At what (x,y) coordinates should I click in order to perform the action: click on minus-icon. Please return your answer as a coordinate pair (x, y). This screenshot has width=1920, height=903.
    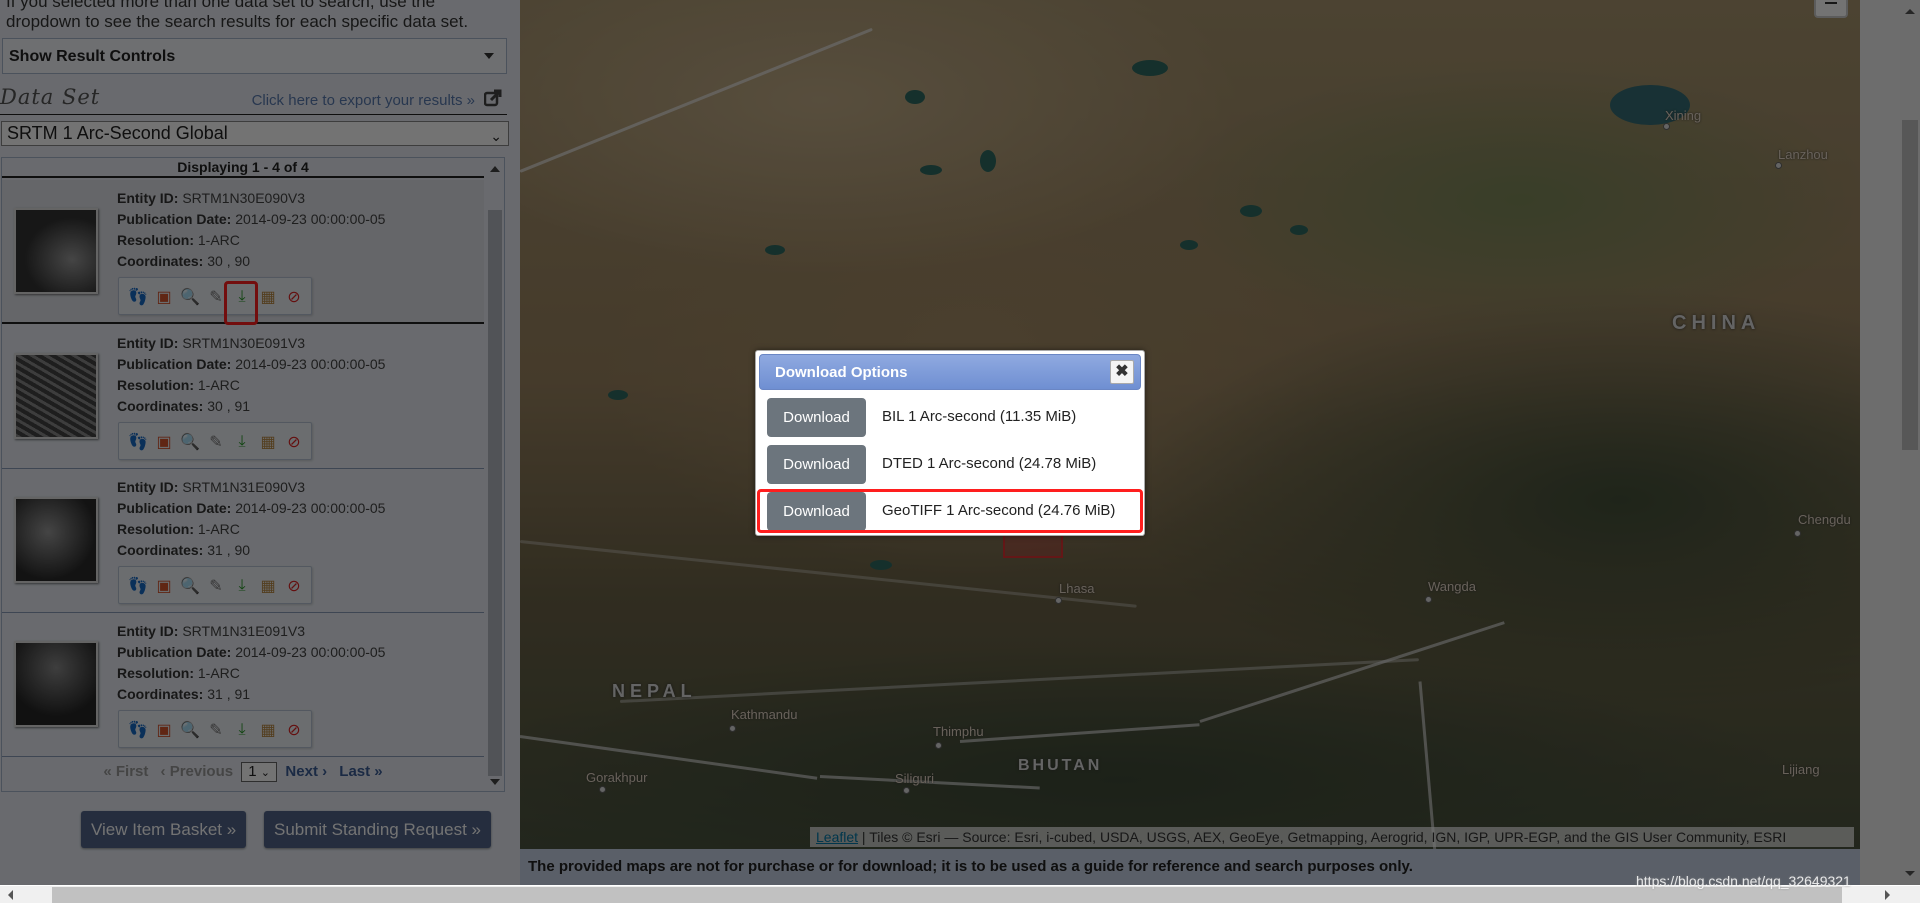
    Looking at the image, I should click on (1831, 3).